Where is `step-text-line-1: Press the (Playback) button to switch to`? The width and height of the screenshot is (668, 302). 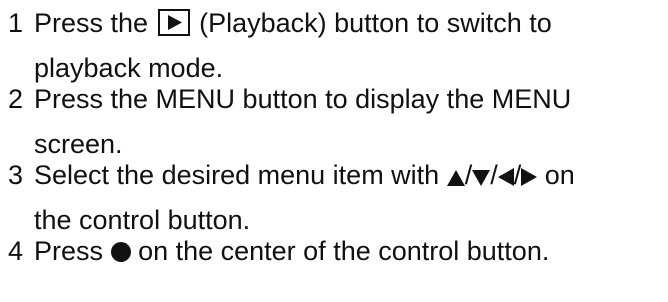 step-text-line-1: Press the (Playback) button to switch to is located at coordinates (293, 23).